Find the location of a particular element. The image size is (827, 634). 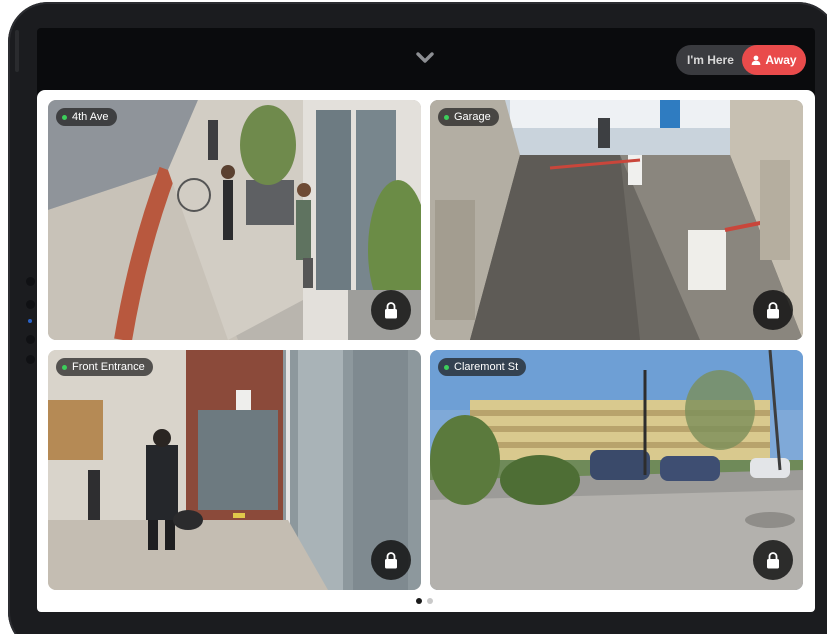

page-indicator is located at coordinates (424, 601).